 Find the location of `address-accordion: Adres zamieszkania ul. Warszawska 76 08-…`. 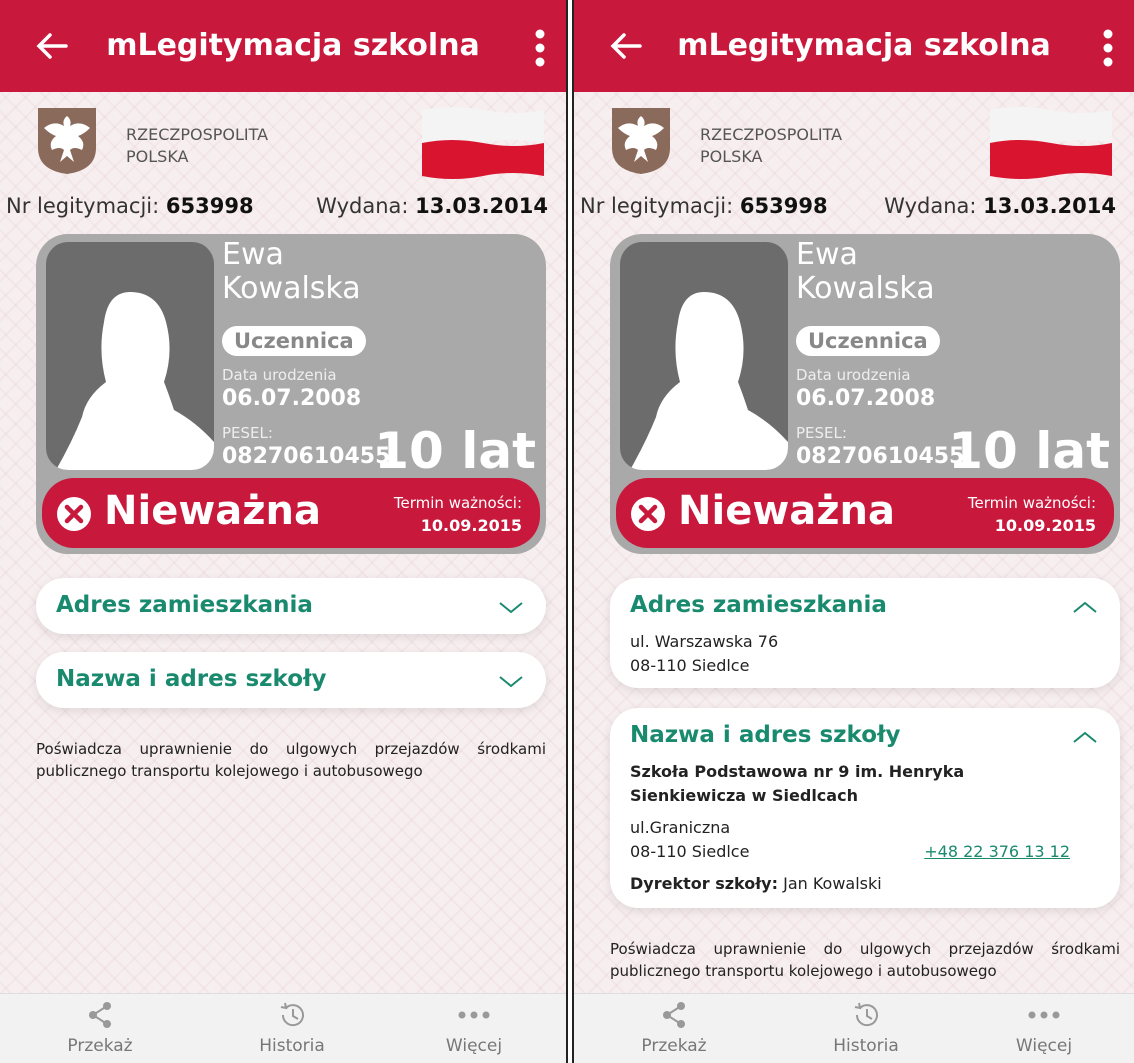

address-accordion: Adres zamieszkania ul. Warszawska 76 08-… is located at coordinates (865, 633).